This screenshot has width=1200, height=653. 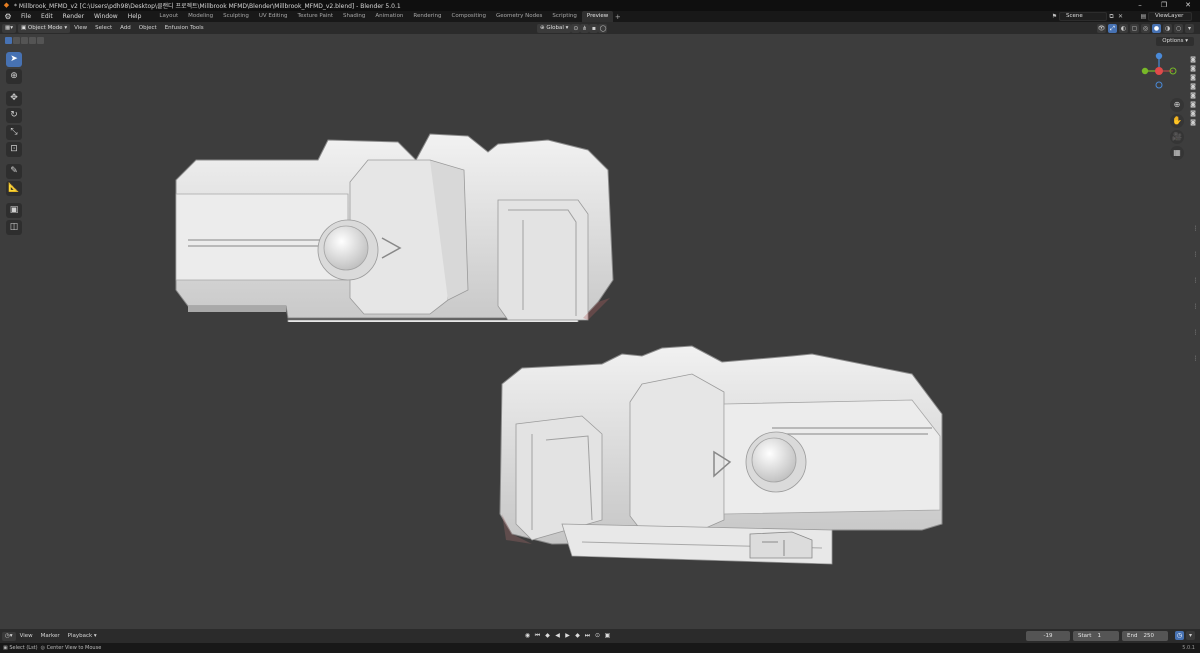 I want to click on select-invert-icon, so click(x=40, y=40).